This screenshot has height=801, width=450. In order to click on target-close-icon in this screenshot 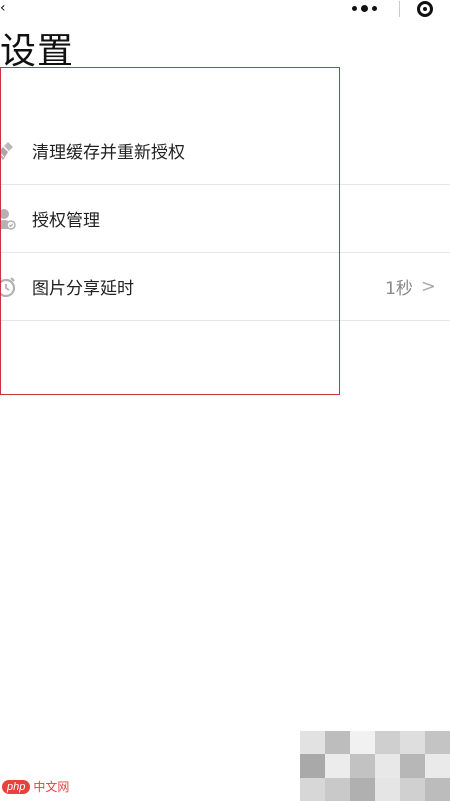, I will do `click(425, 9)`.